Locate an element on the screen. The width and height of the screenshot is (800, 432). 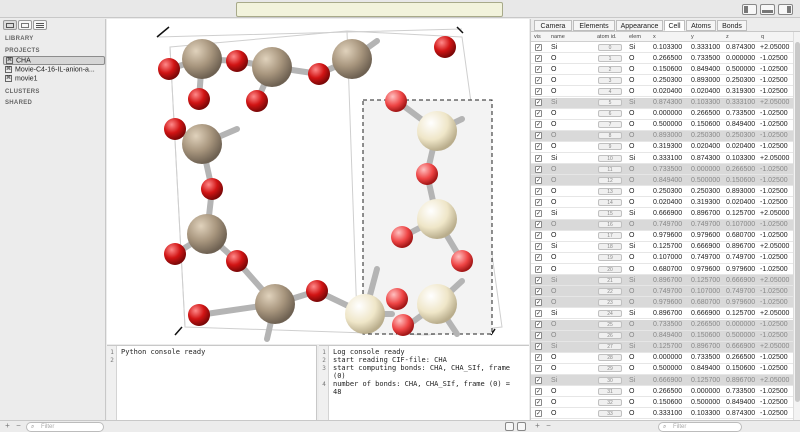
table-row: ✓ O 22 O 0.749700 0.107000 0.749700 -1.02500 is located at coordinates (662, 292).